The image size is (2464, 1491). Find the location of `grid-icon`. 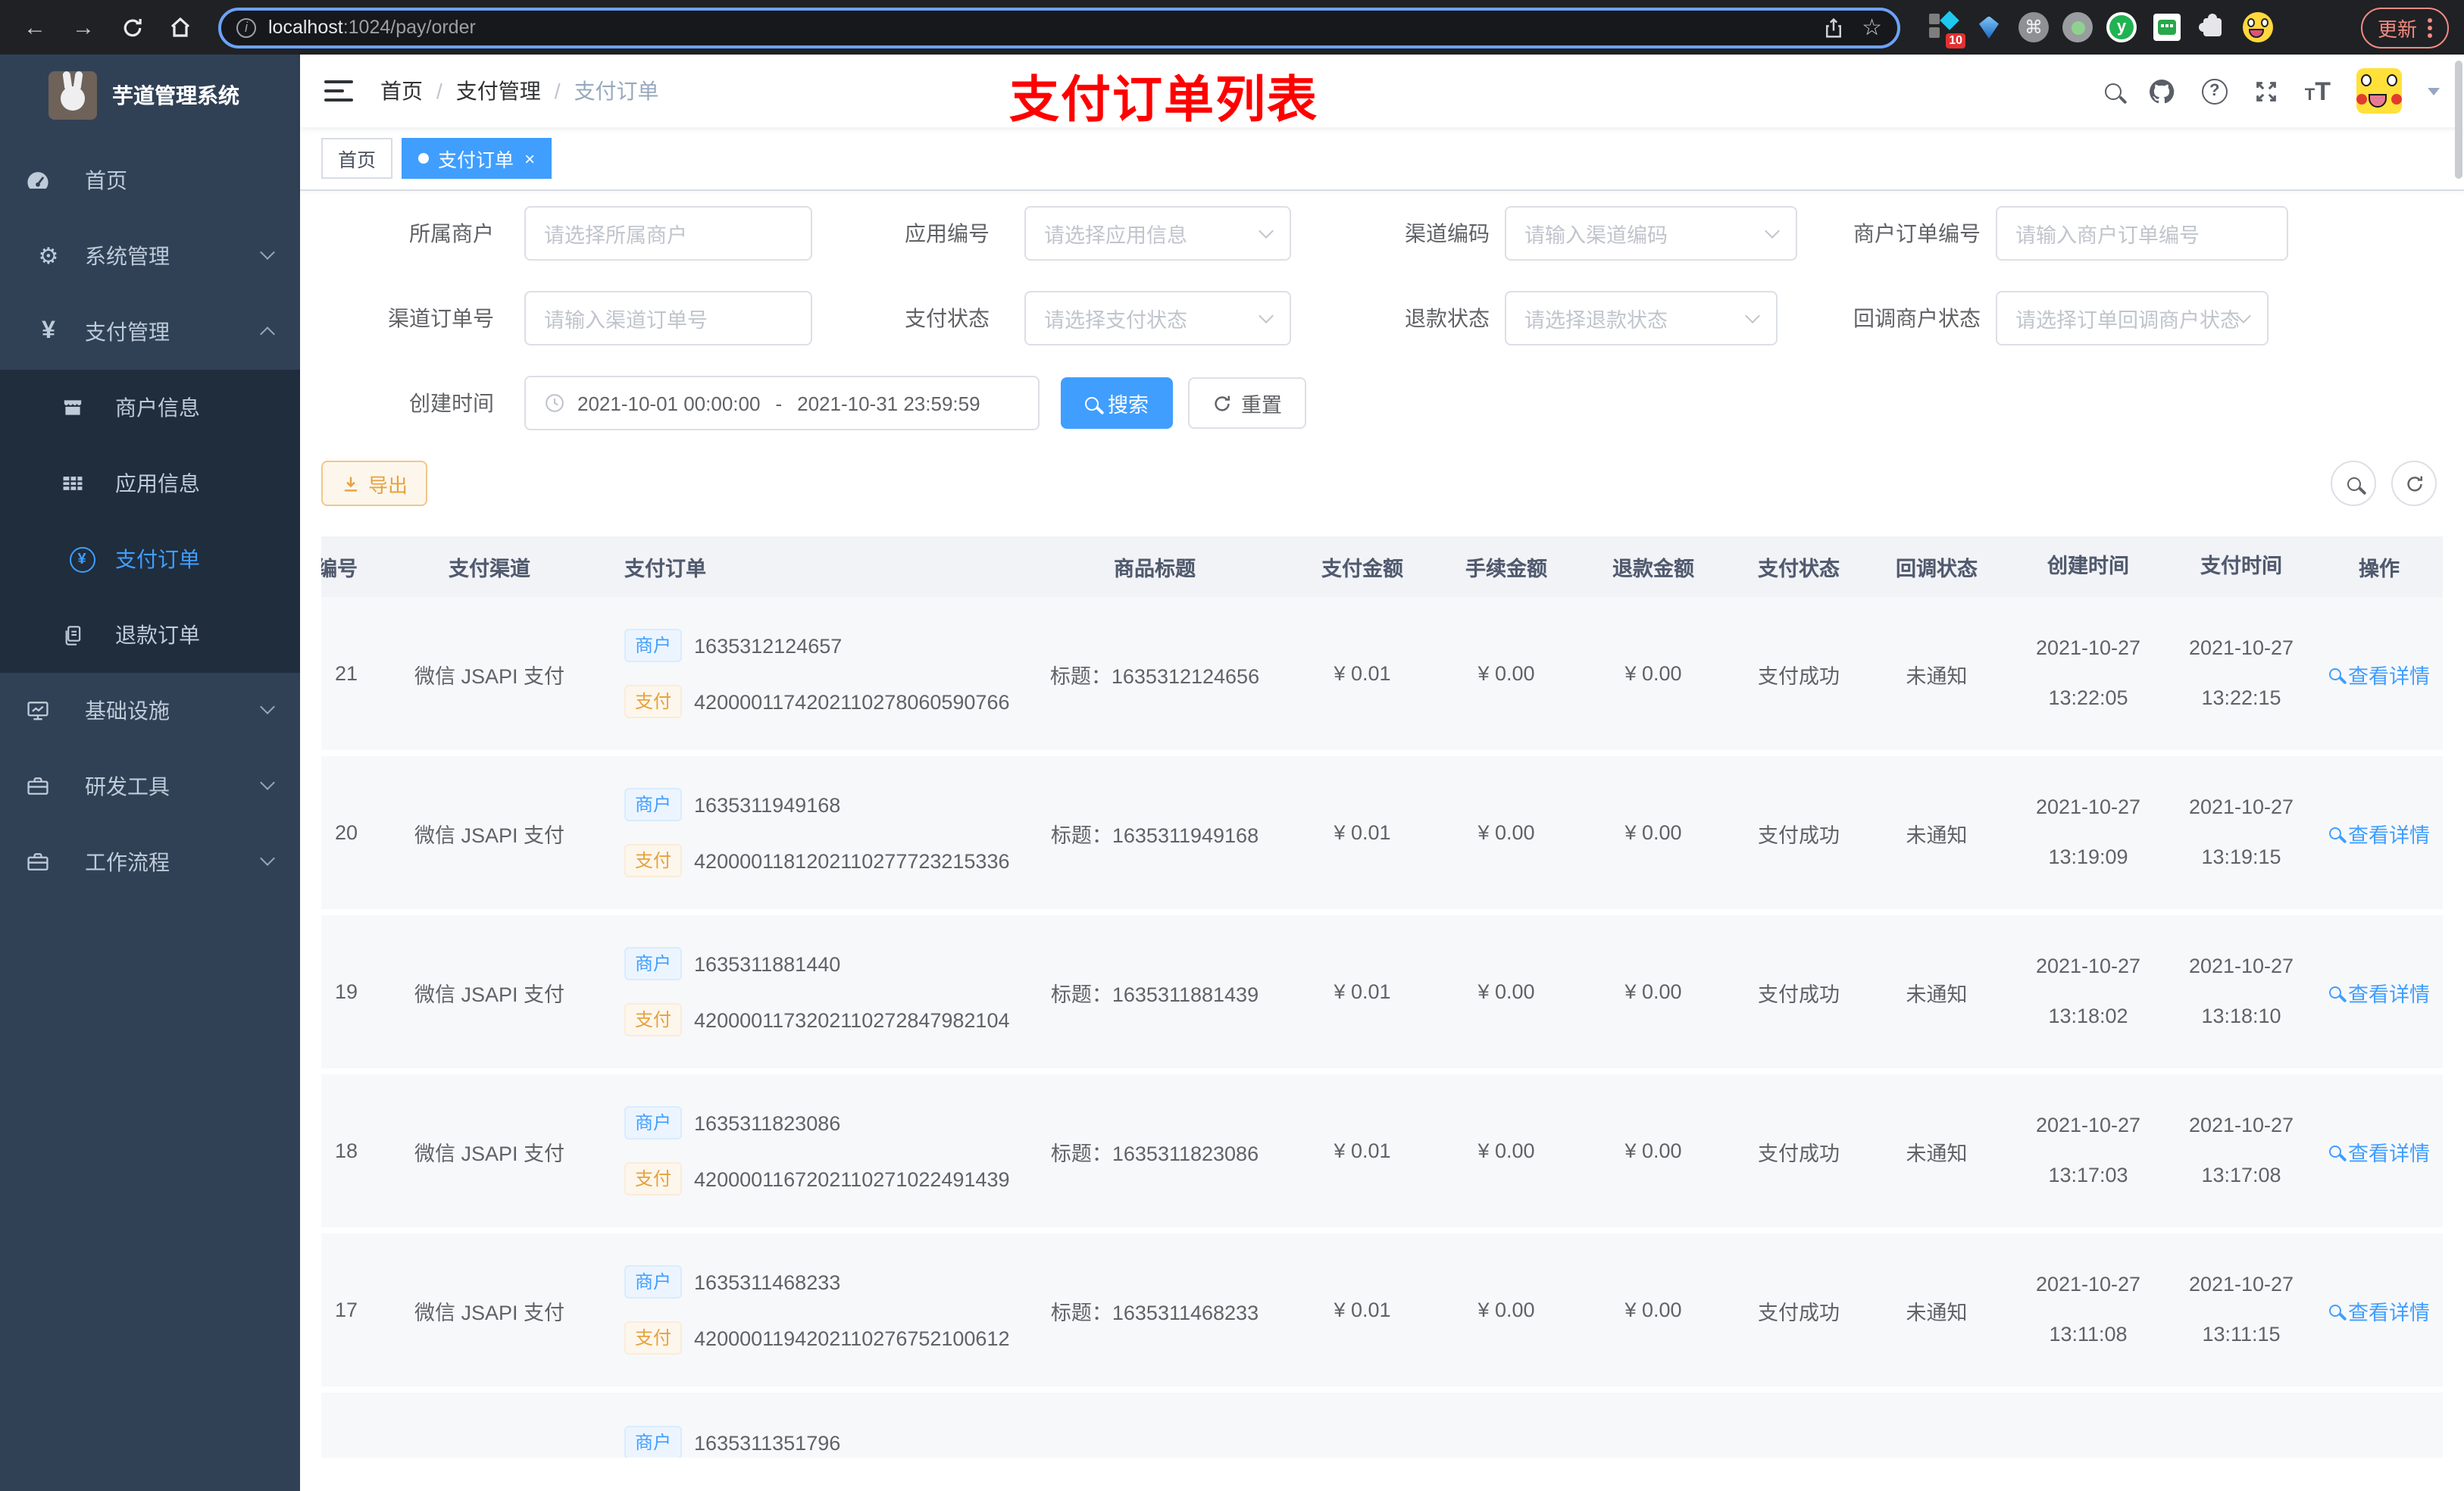

grid-icon is located at coordinates (80, 483).